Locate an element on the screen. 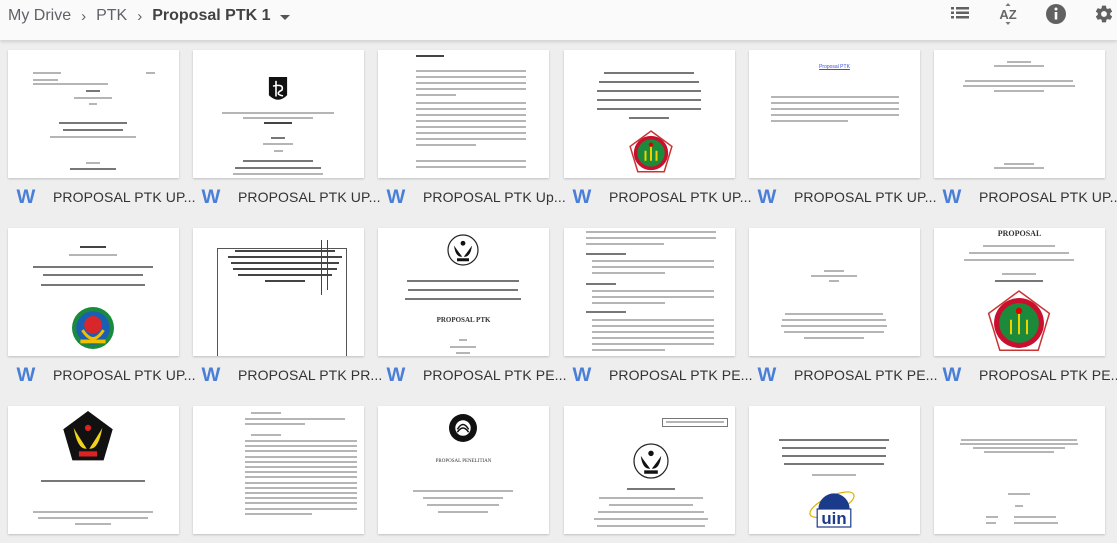 Image resolution: width=1117 pixels, height=543 pixels. dropdown-caret-icon is located at coordinates (285, 17).